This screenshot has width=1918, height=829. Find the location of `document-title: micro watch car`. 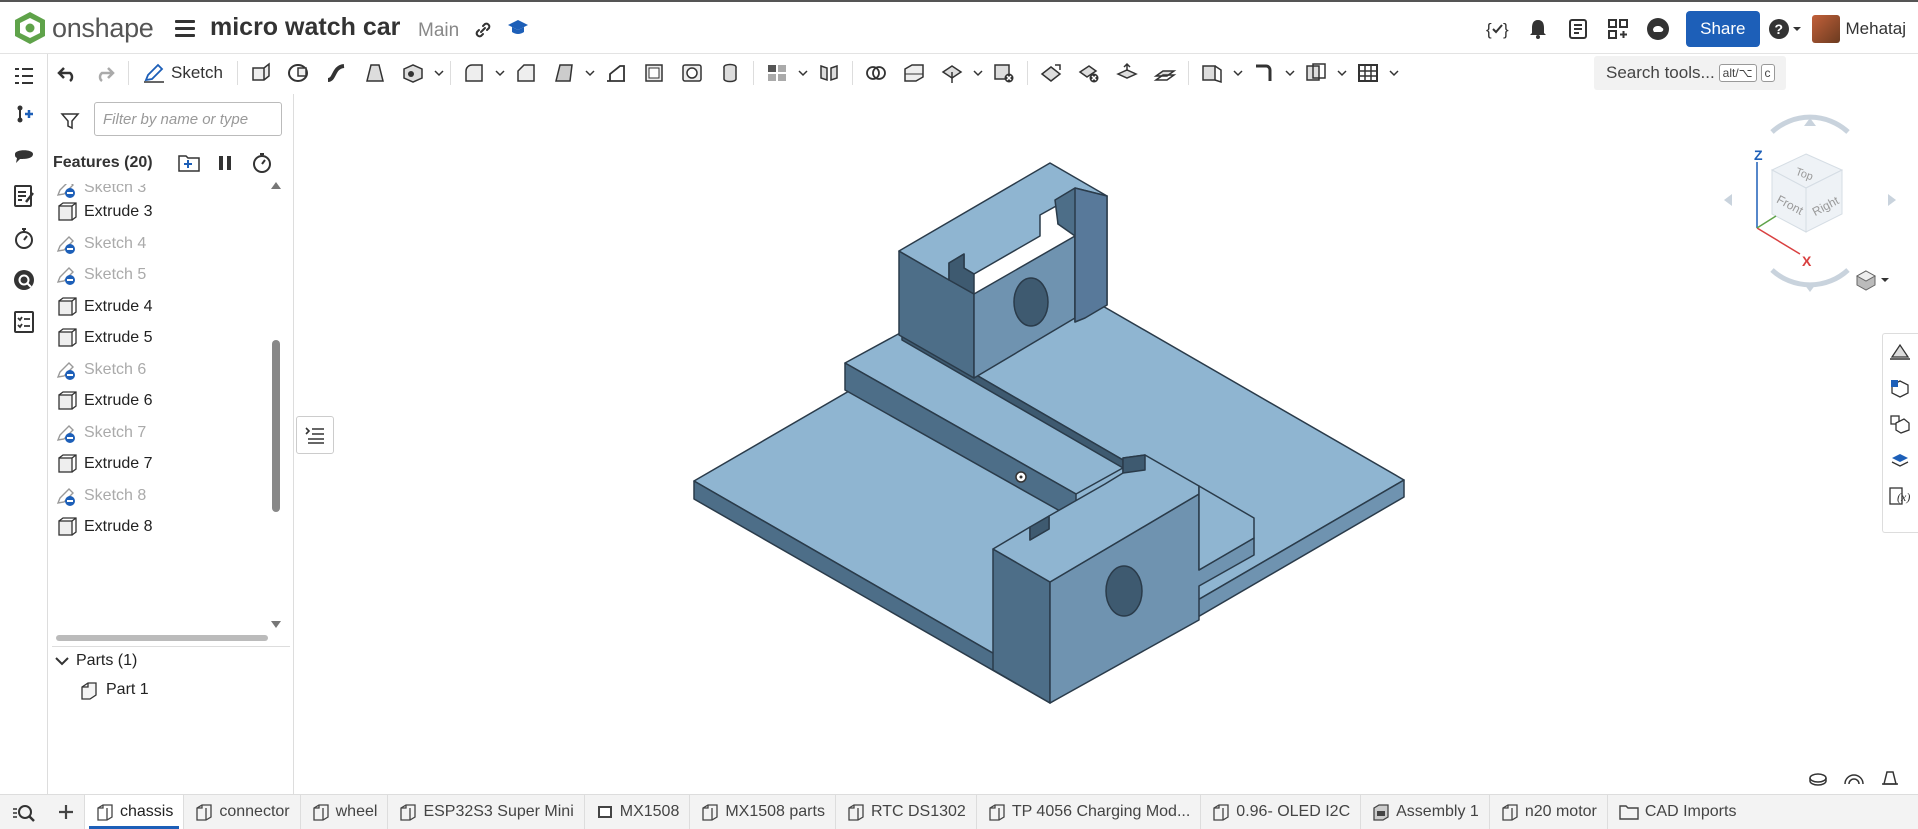

document-title: micro watch car is located at coordinates (305, 27).